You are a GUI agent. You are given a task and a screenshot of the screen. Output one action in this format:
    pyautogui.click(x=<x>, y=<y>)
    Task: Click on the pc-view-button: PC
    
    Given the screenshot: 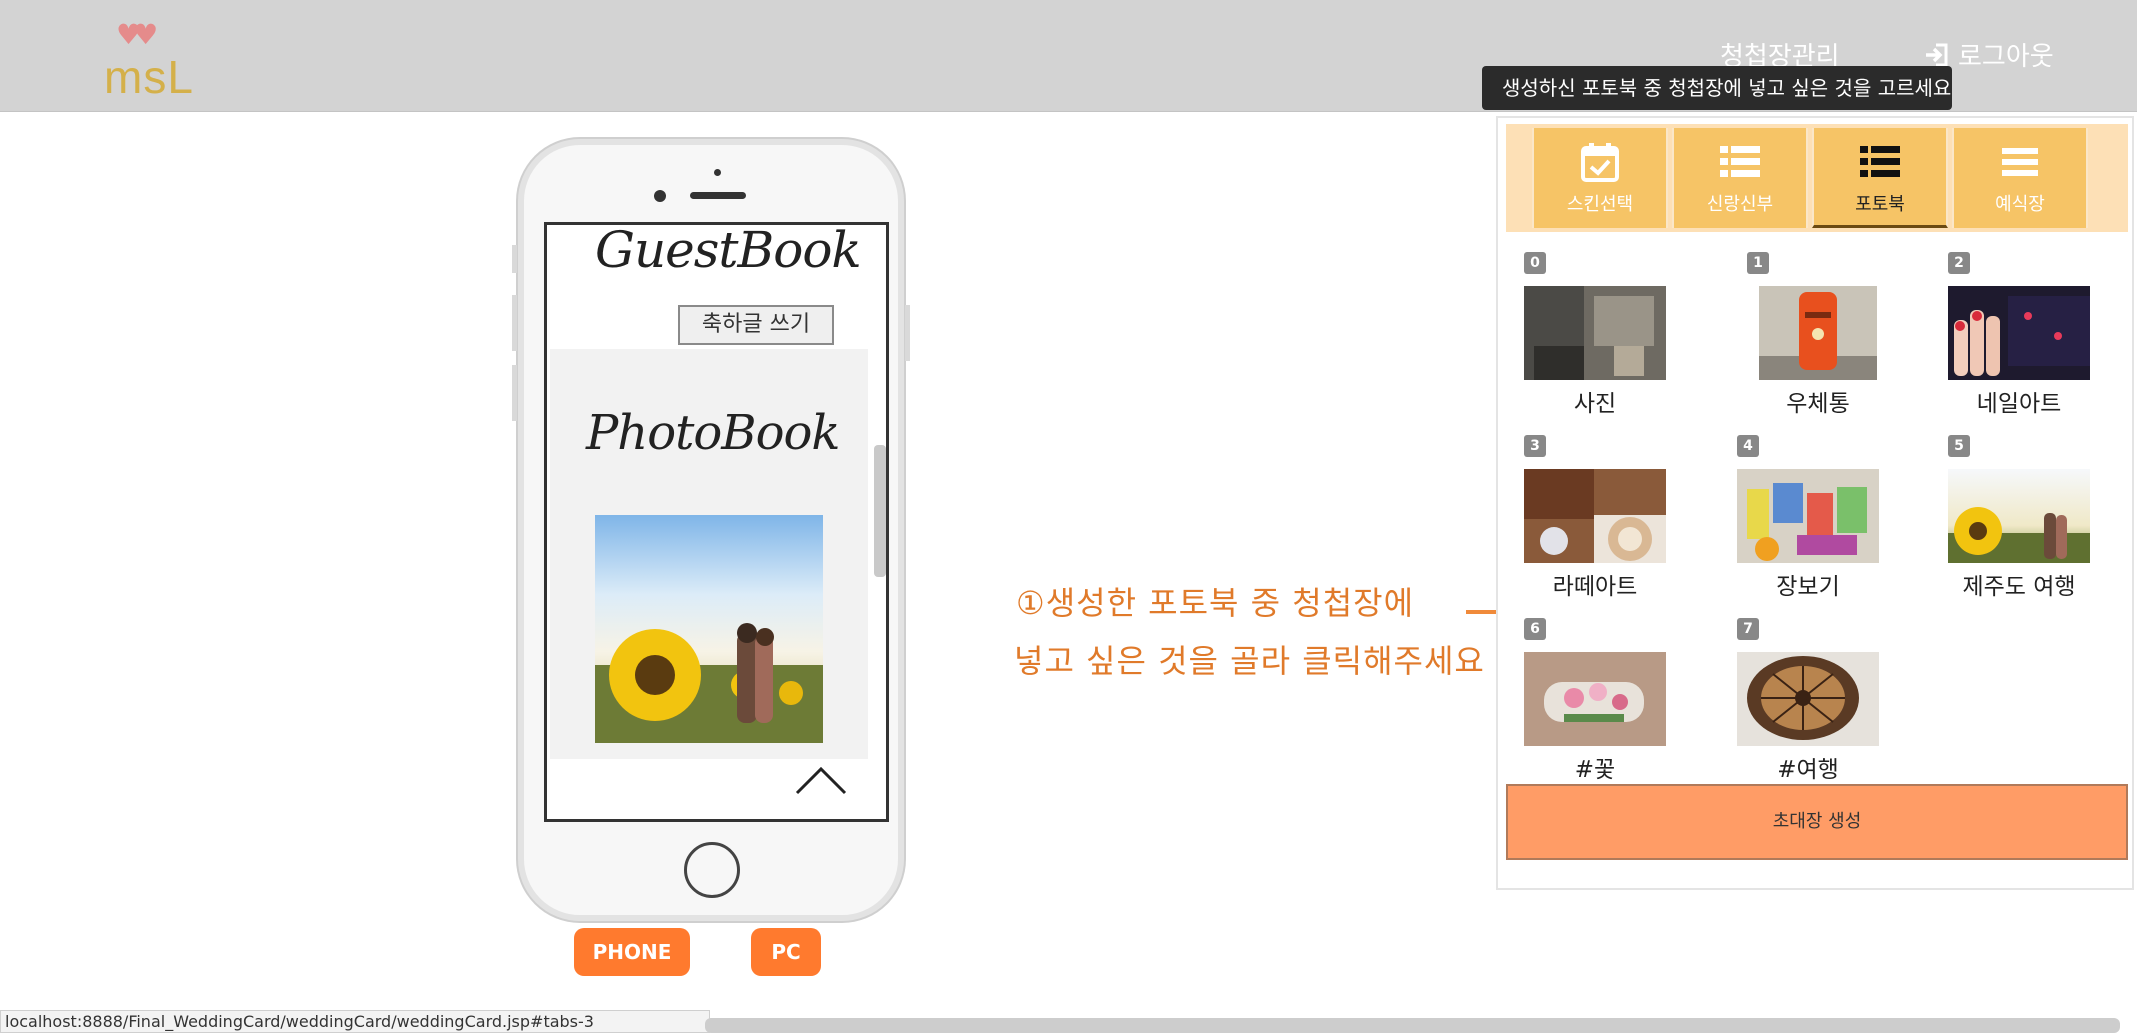 What is the action you would take?
    pyautogui.click(x=786, y=952)
    